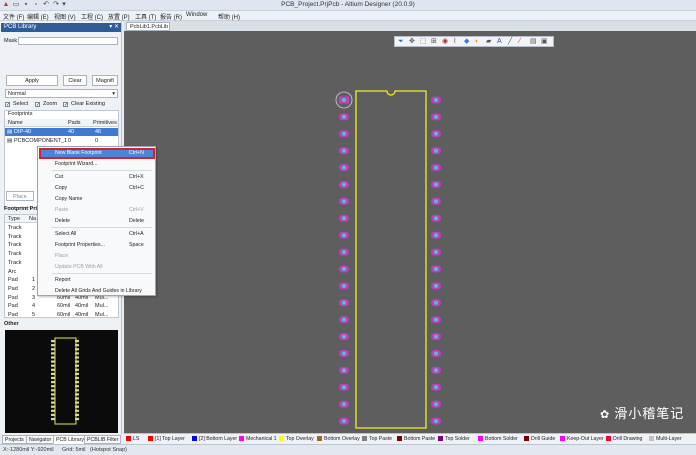 The width and height of the screenshot is (696, 455). I want to click on layer-name: Bottom Solder, so click(501, 439).